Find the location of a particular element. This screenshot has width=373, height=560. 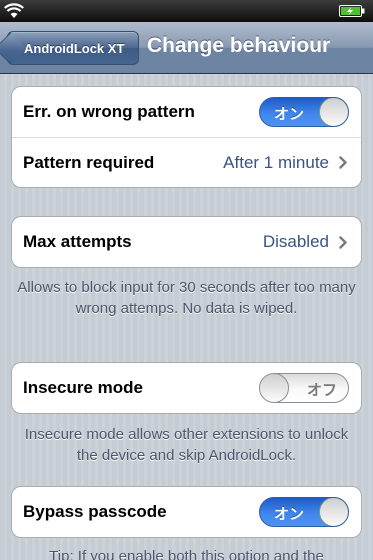

err-on-wrong-pattern-row: Err. on wrong pattern オン is located at coordinates (186, 112).